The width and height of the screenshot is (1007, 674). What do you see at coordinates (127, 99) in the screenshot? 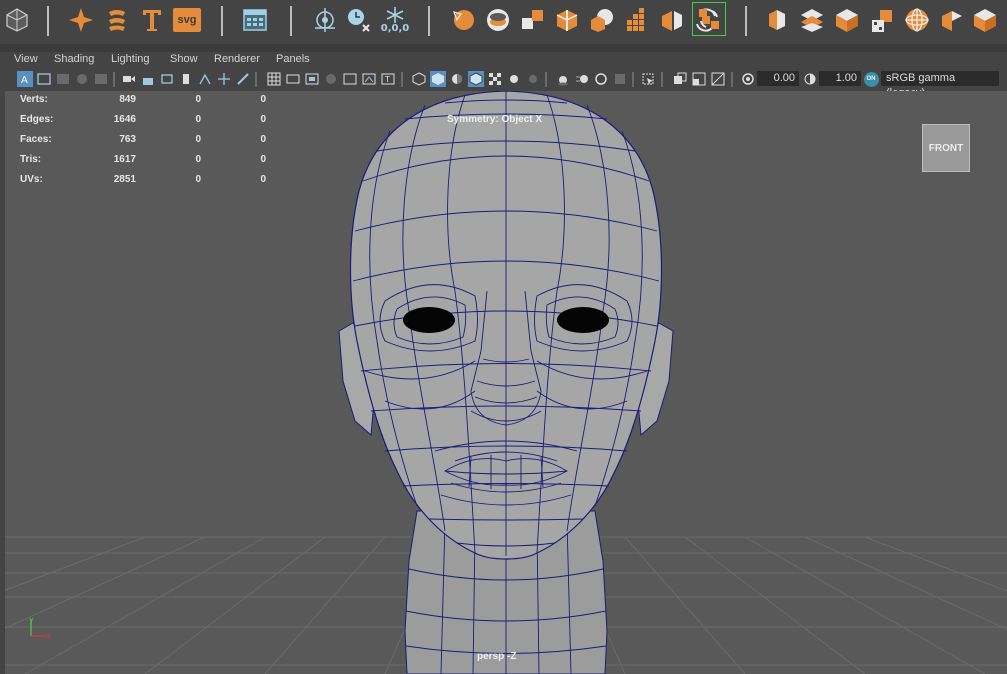
I see `hud-value: 849` at bounding box center [127, 99].